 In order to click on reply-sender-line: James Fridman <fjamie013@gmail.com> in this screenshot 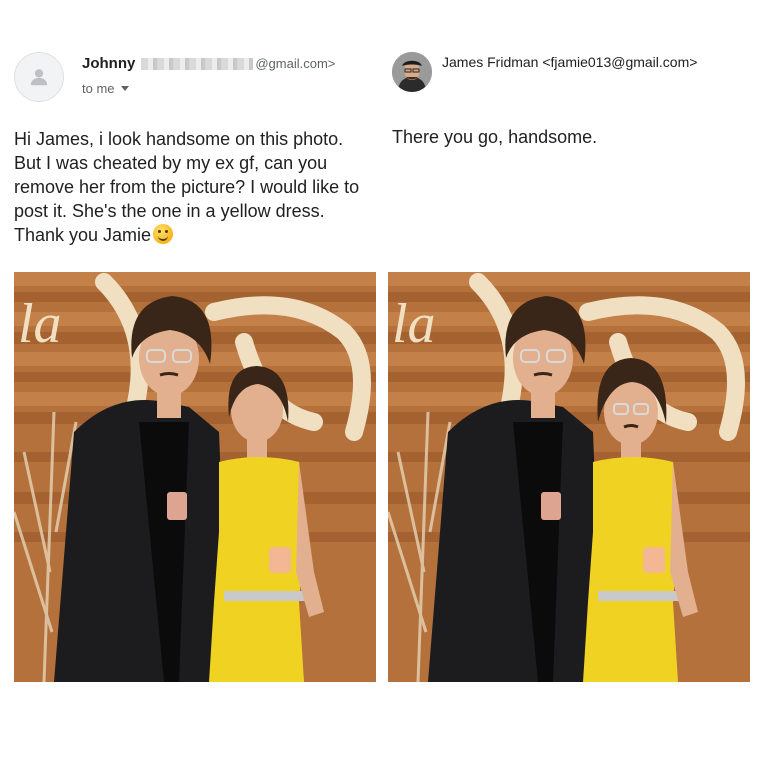, I will do `click(570, 62)`.